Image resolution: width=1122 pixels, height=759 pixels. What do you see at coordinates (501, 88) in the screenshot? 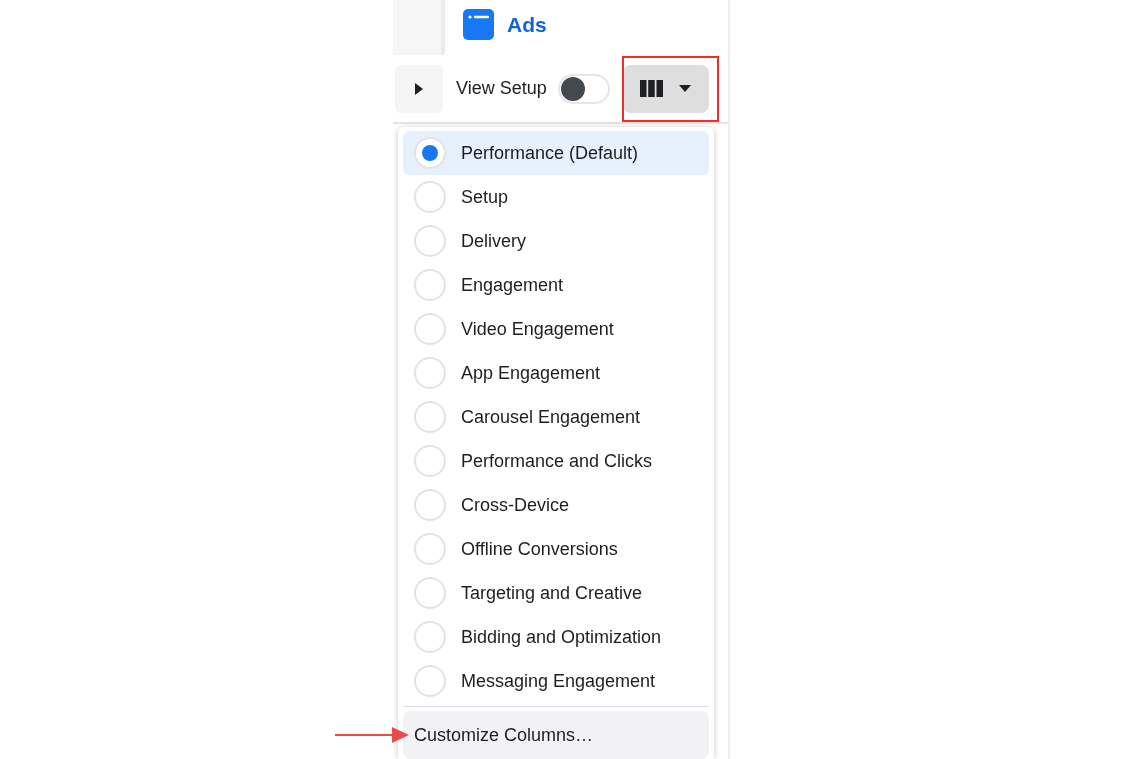
I see `view-setup-label: View Setup` at bounding box center [501, 88].